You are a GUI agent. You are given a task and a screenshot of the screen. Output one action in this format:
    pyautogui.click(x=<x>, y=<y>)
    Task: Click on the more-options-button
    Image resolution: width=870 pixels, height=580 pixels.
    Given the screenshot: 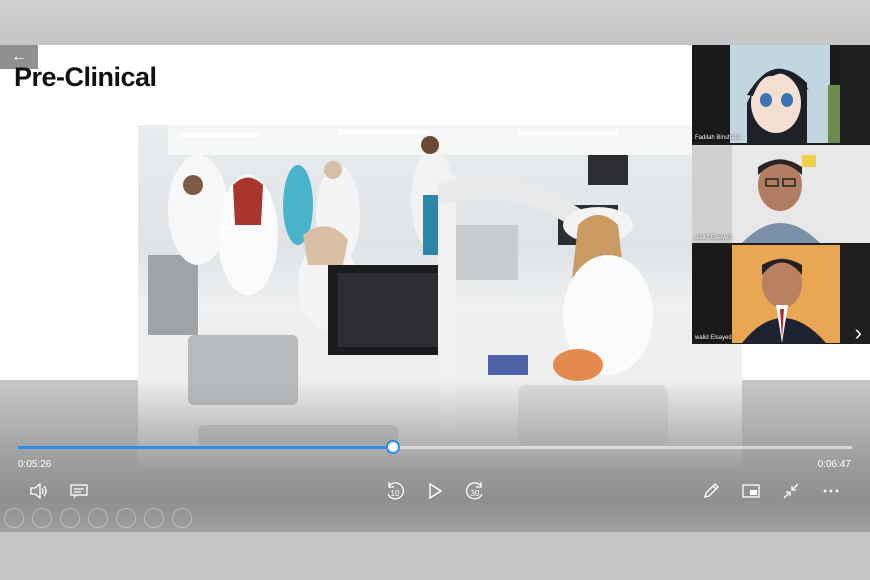 What is the action you would take?
    pyautogui.click(x=831, y=491)
    